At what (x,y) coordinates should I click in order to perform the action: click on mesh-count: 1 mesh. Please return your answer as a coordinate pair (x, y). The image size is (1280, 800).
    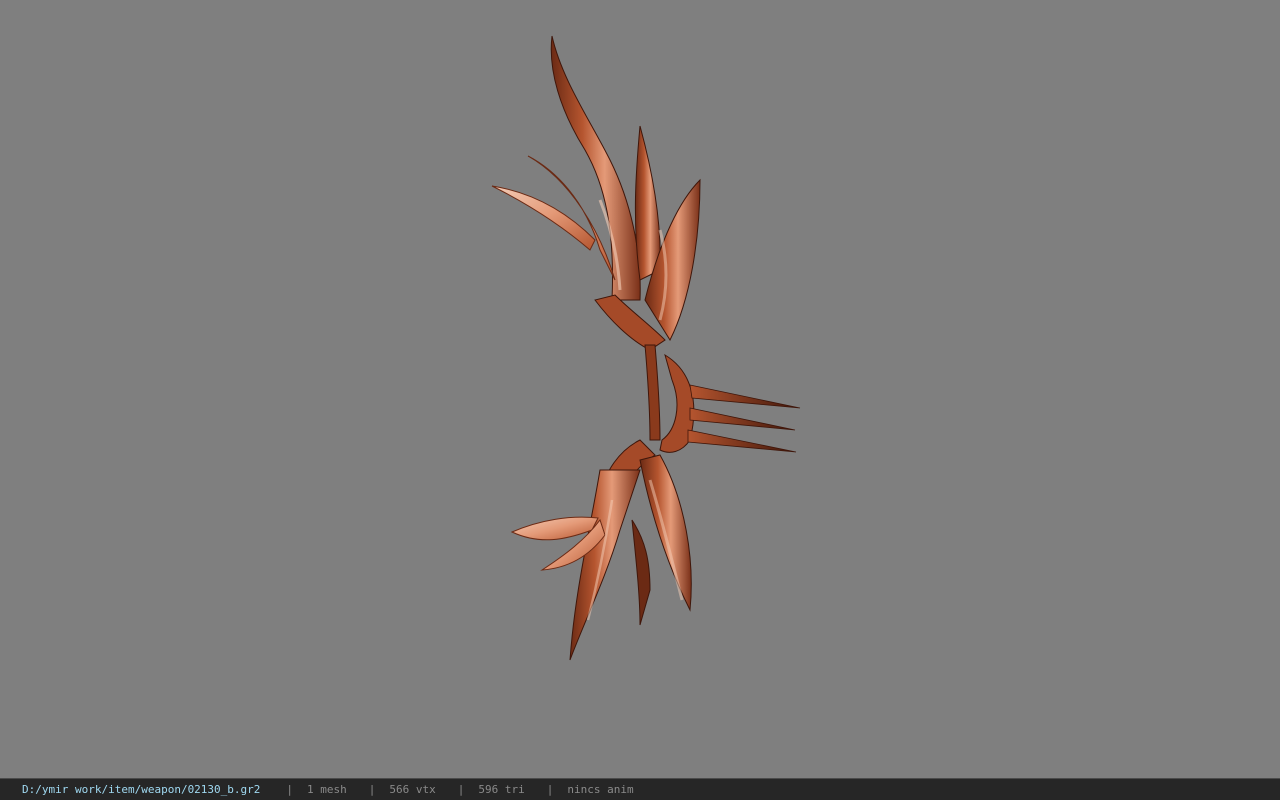
    Looking at the image, I should click on (327, 789).